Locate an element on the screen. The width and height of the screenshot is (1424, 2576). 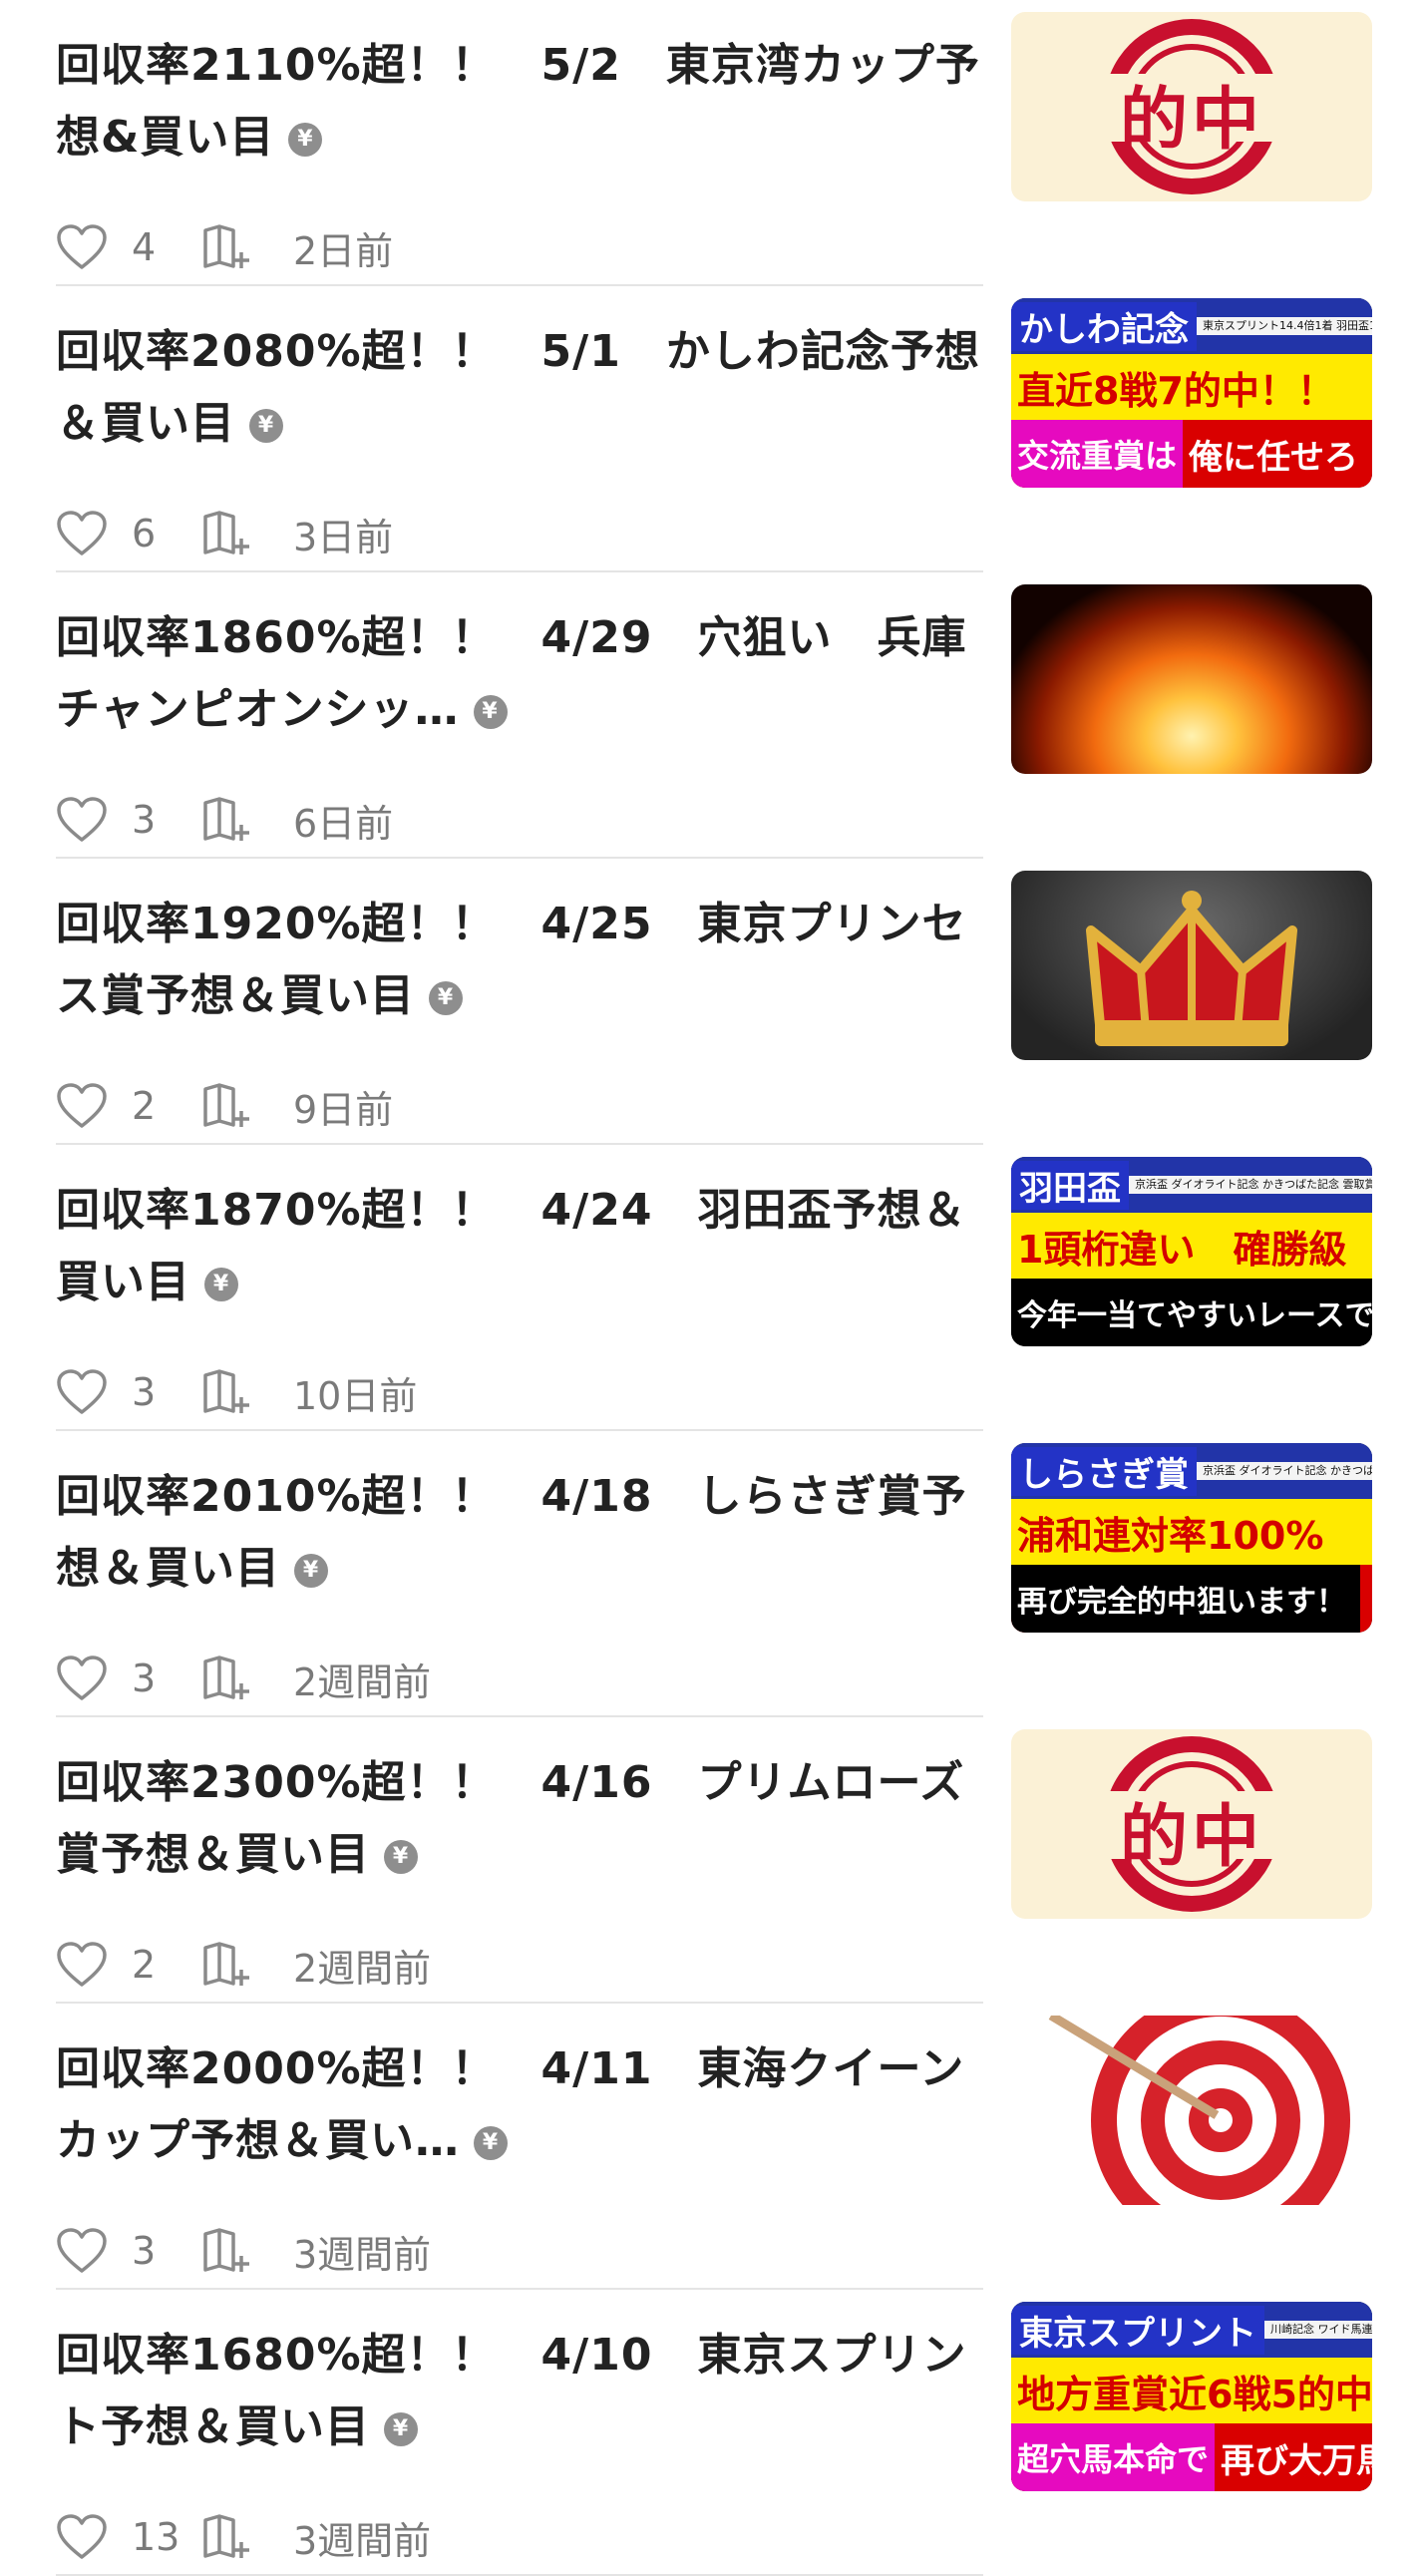
published-time: 6日前 is located at coordinates (343, 823).